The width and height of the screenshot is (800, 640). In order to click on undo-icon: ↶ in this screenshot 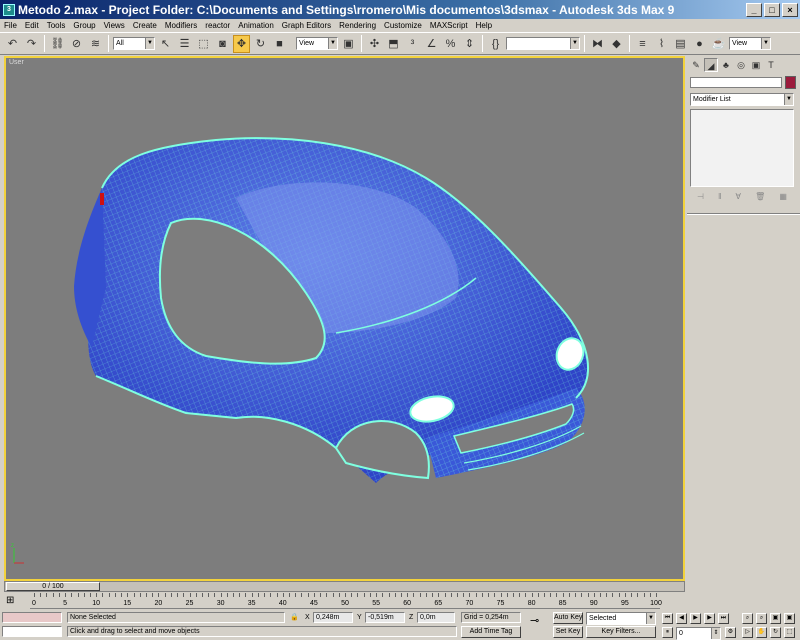, I will do `click(12, 44)`.